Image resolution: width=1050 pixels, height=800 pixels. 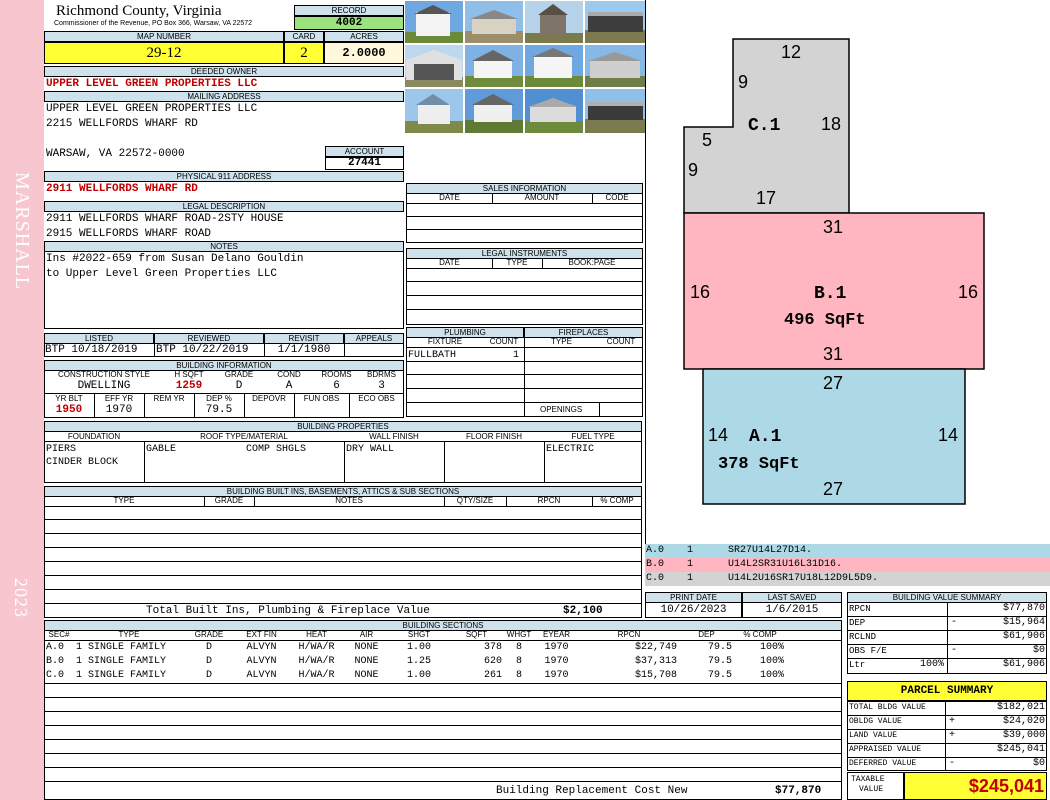 I want to click on section-cell-rpcn: $22,749, so click(x=655, y=647).